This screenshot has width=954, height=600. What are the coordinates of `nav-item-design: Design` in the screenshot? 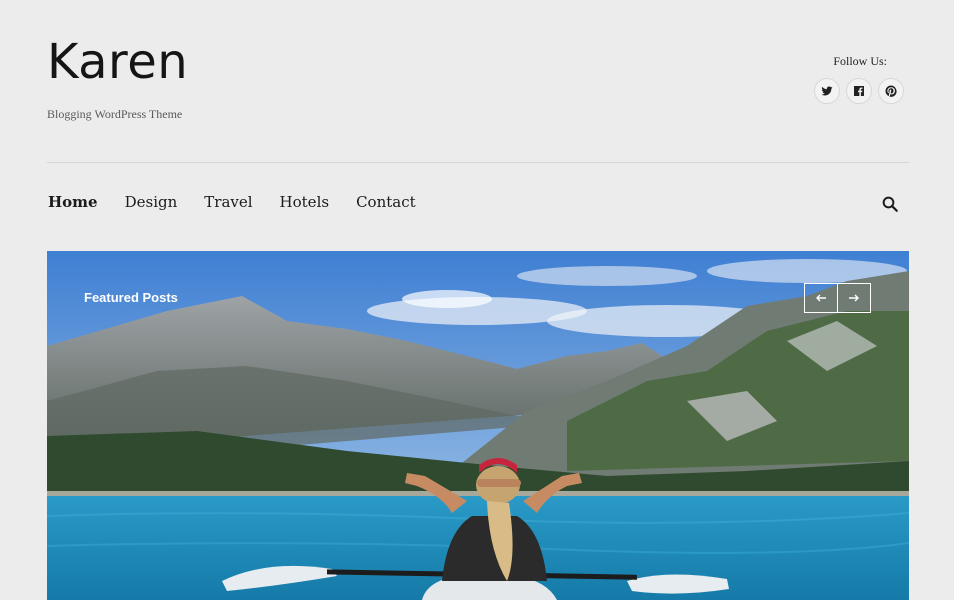 It's located at (151, 202).